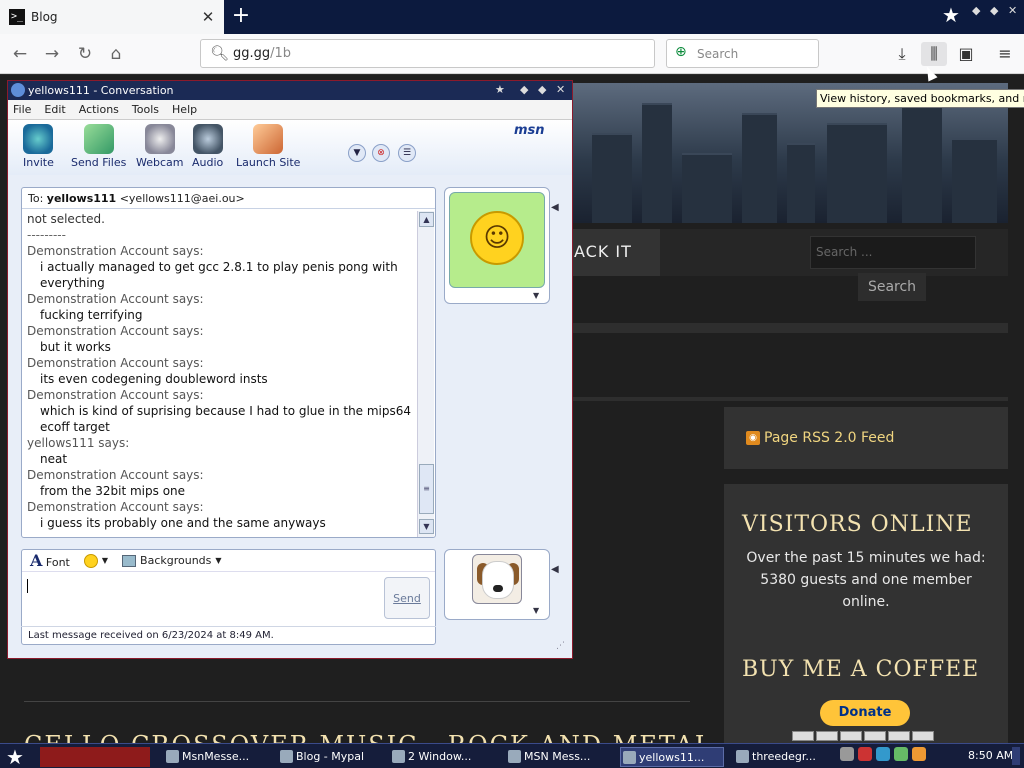 The image size is (1024, 768). Describe the element at coordinates (228, 561) in the screenshot. I see `format-toolbar: A Font ▼ Backgrounds ▼` at that location.